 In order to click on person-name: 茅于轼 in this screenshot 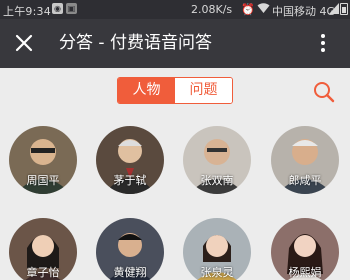, I will do `click(130, 180)`.